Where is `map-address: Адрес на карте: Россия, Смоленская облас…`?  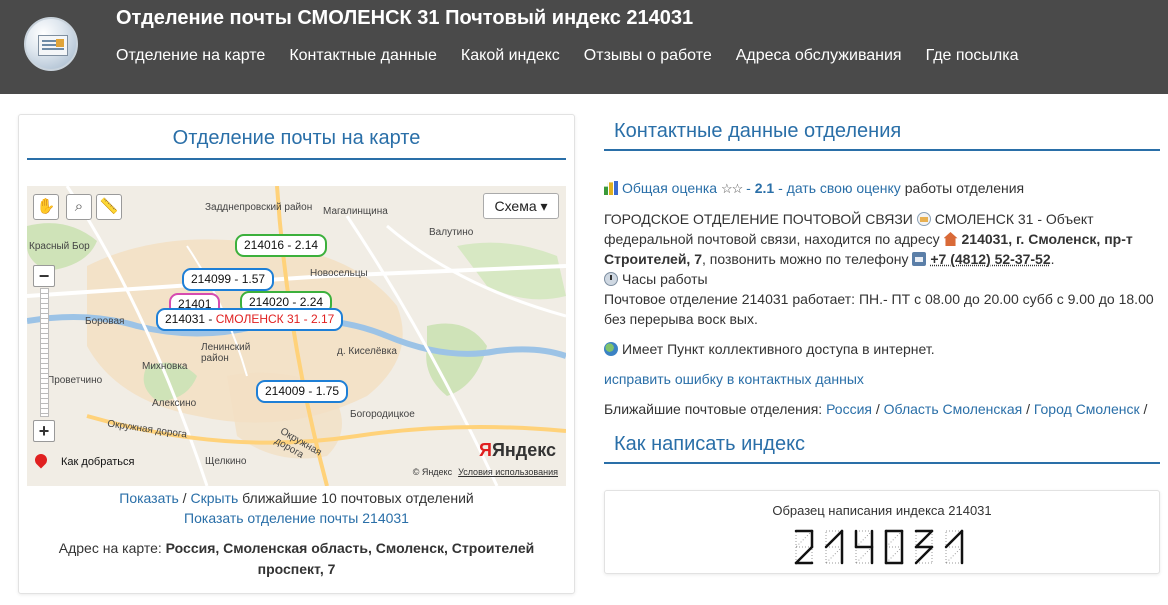 map-address: Адрес на карте: Россия, Смоленская облас… is located at coordinates (296, 559).